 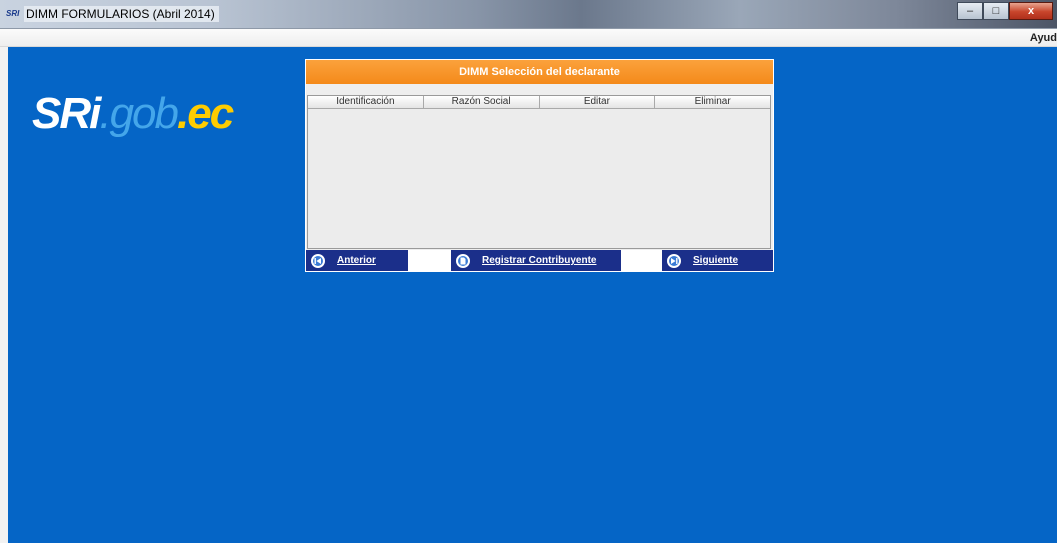 I want to click on registrar-contribuyente-label: Registrar Contribuyente, so click(x=539, y=260).